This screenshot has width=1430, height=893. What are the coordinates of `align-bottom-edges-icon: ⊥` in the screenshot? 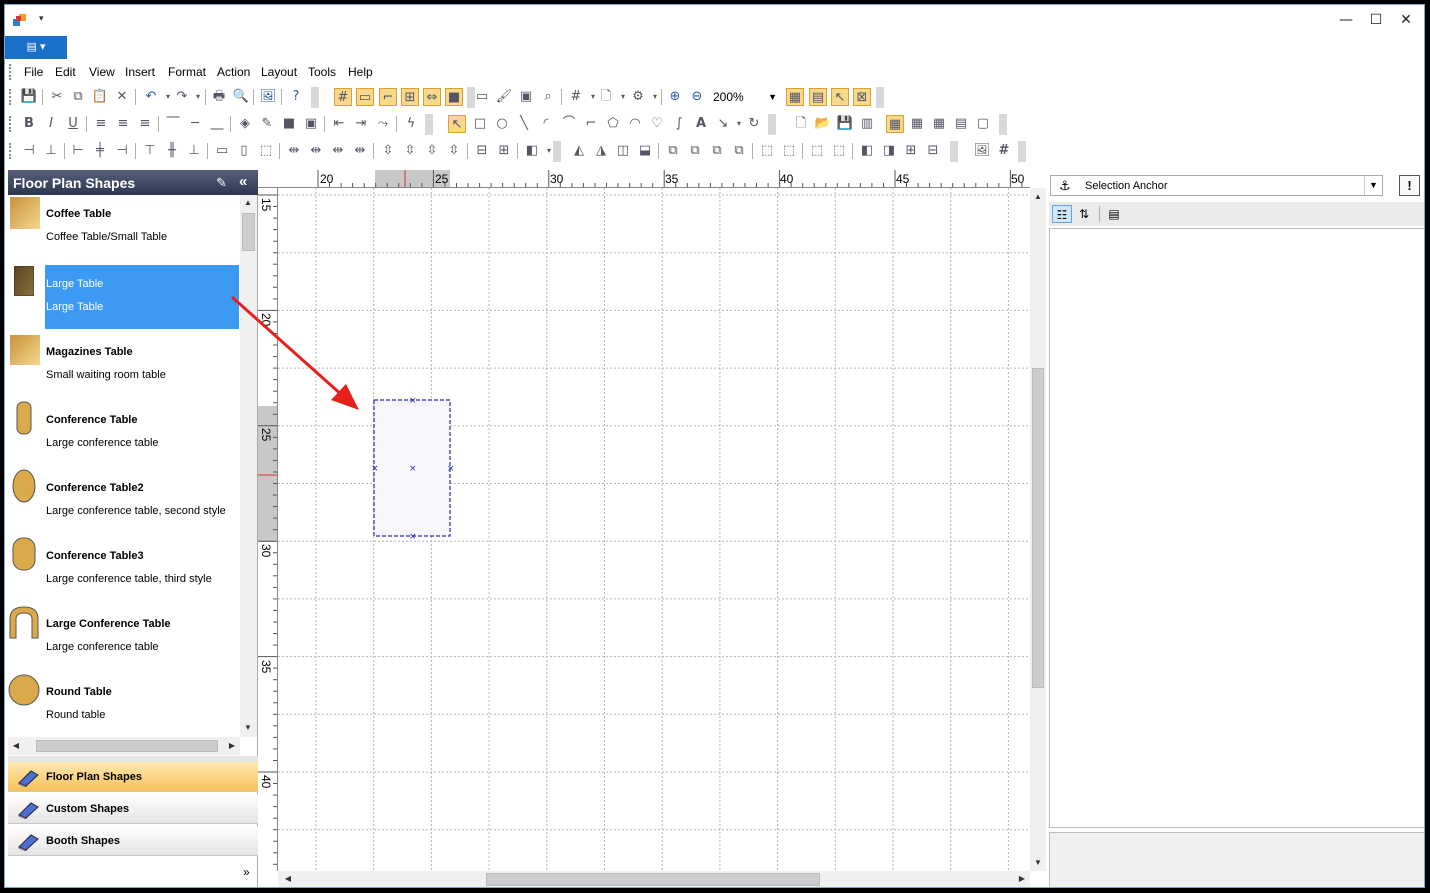 It's located at (194, 151).